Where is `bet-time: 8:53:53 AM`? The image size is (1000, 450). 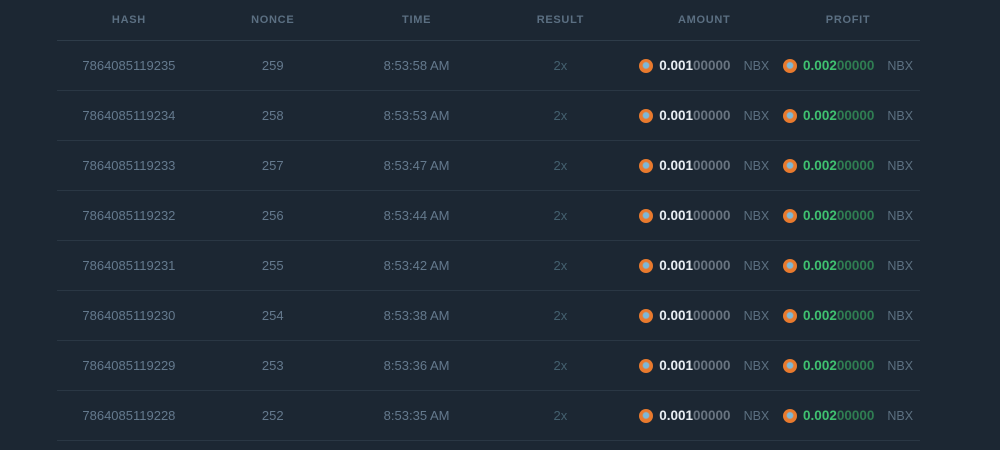 bet-time: 8:53:53 AM is located at coordinates (416, 115).